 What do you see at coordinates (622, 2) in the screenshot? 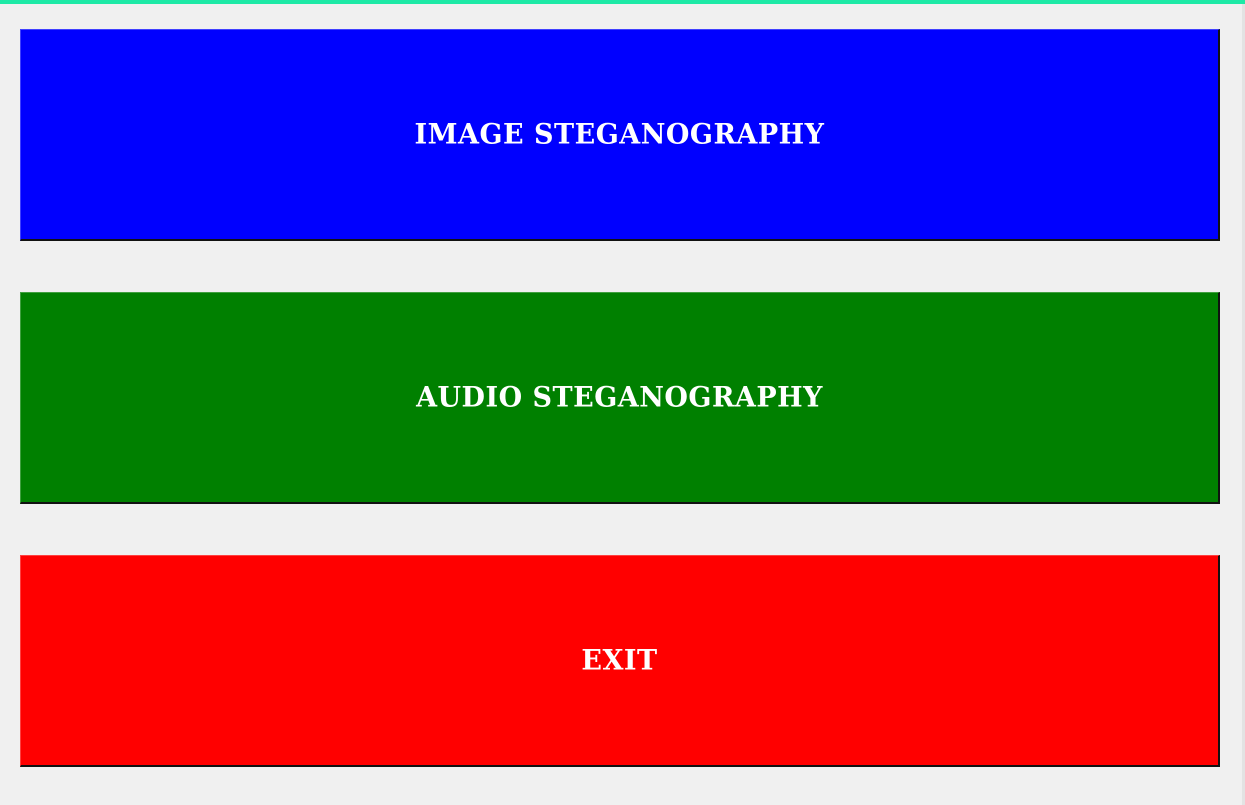
I see `window-top-accent` at bounding box center [622, 2].